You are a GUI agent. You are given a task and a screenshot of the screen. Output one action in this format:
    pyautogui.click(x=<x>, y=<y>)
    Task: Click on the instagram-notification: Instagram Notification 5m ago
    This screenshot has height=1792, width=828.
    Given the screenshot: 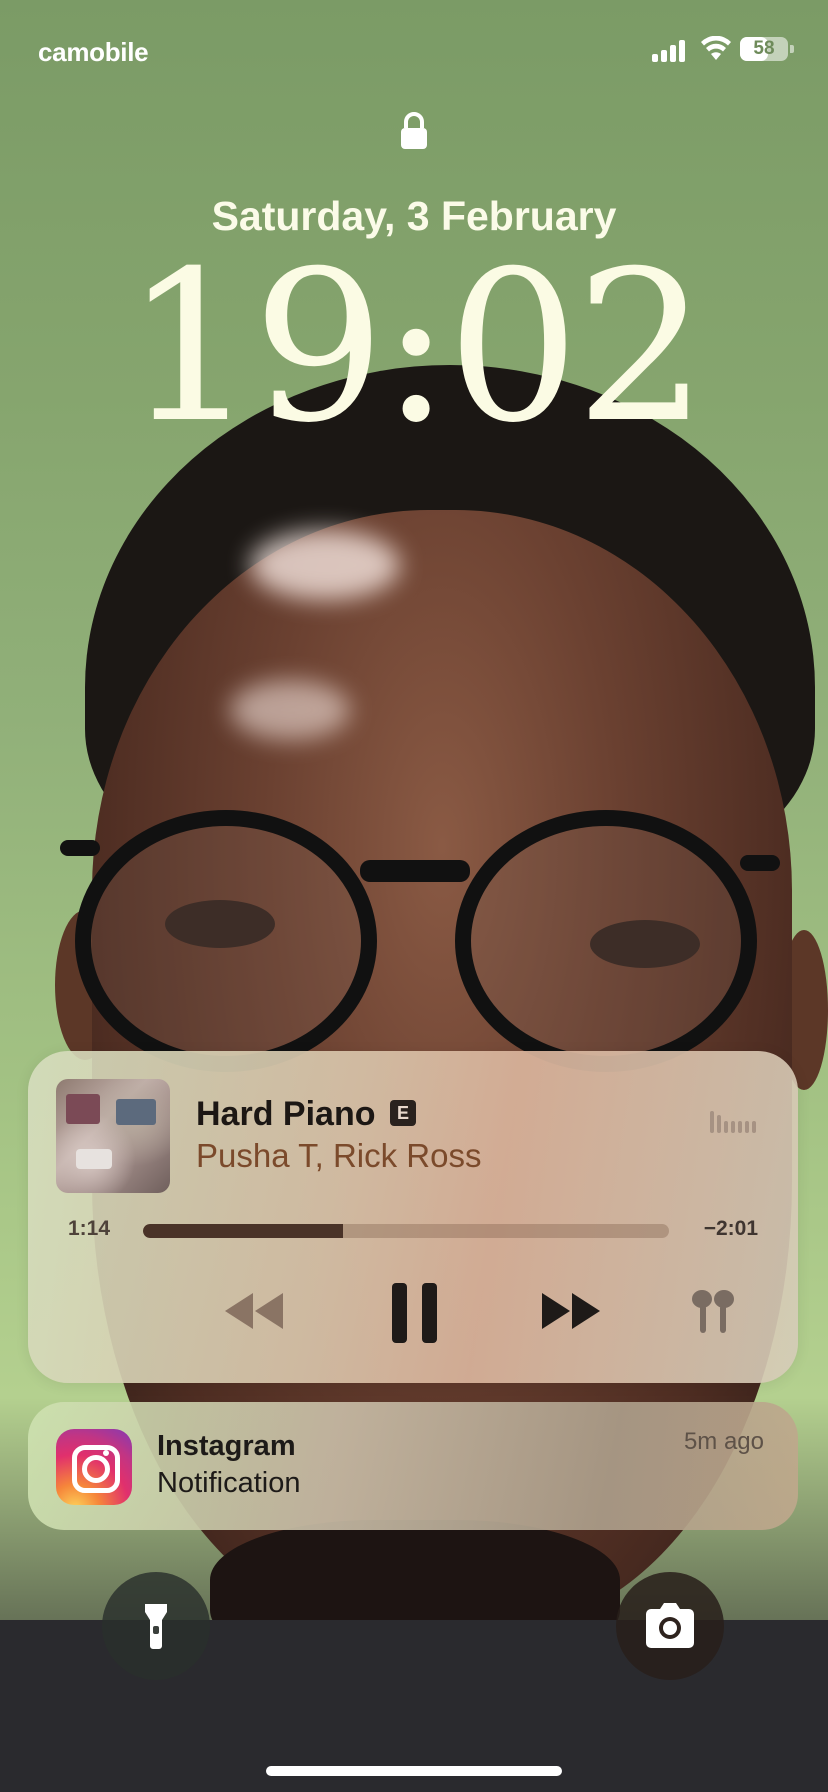 What is the action you would take?
    pyautogui.click(x=413, y=1466)
    